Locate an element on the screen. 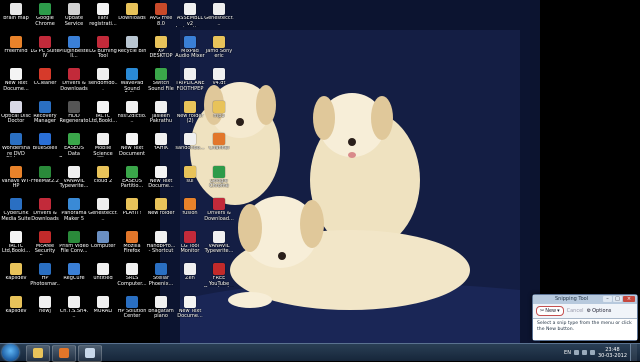 The height and width of the screenshot is (362, 640). desktop-icon: fusion is located at coordinates (190, 212).